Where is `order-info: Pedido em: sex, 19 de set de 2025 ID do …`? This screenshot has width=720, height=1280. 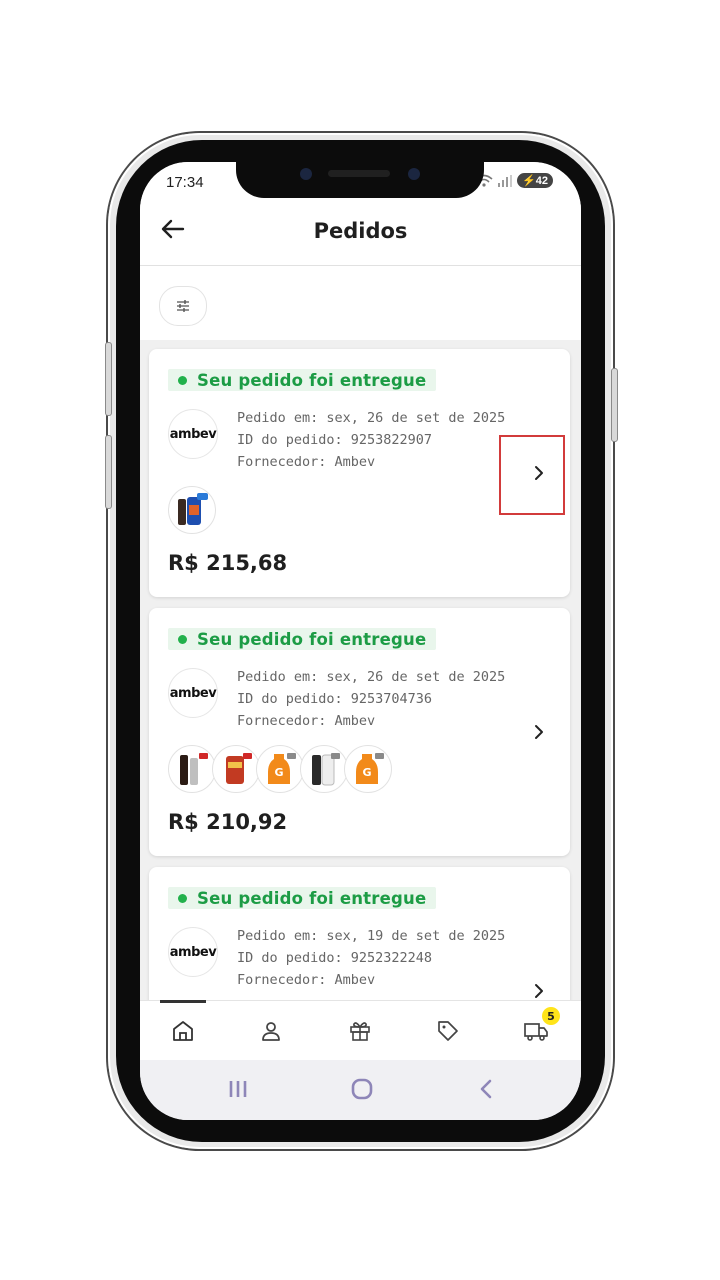 order-info: Pedido em: sex, 19 de set de 2025 ID do … is located at coordinates (371, 958).